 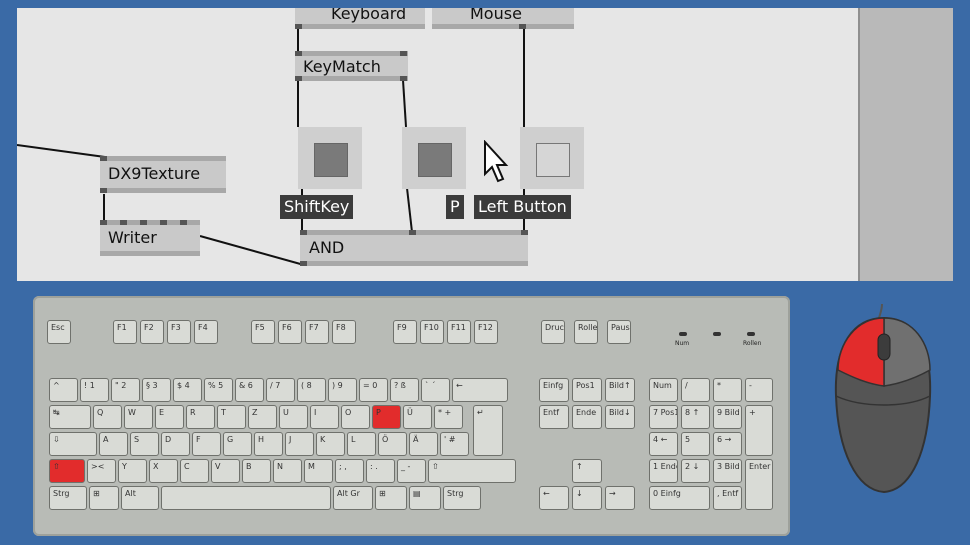 I want to click on keyboard-key: A, so click(x=113, y=444).